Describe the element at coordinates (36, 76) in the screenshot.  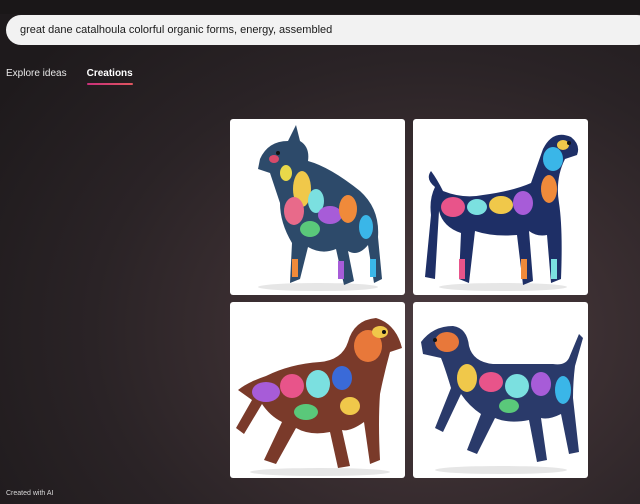
I see `tab-explore-ideas: Explore ideas` at that location.